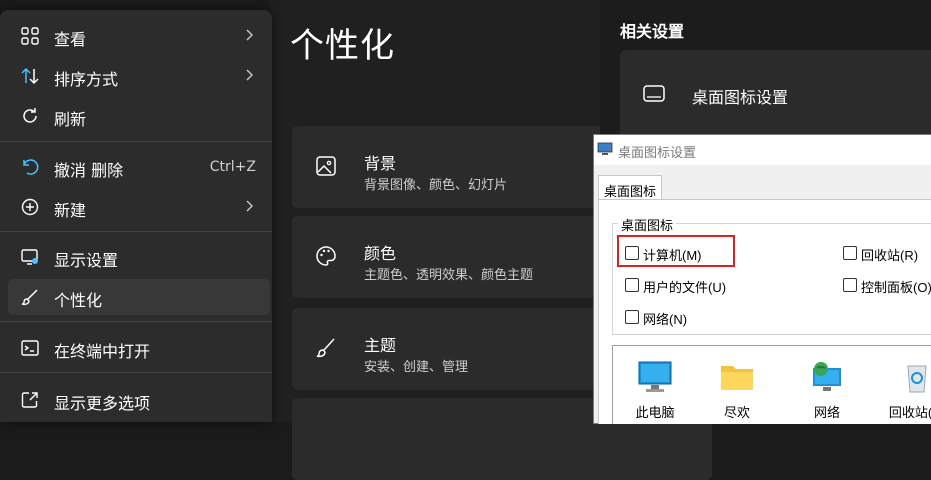 The width and height of the screenshot is (931, 480). Describe the element at coordinates (736, 412) in the screenshot. I see `icon-label: 尽欢` at that location.